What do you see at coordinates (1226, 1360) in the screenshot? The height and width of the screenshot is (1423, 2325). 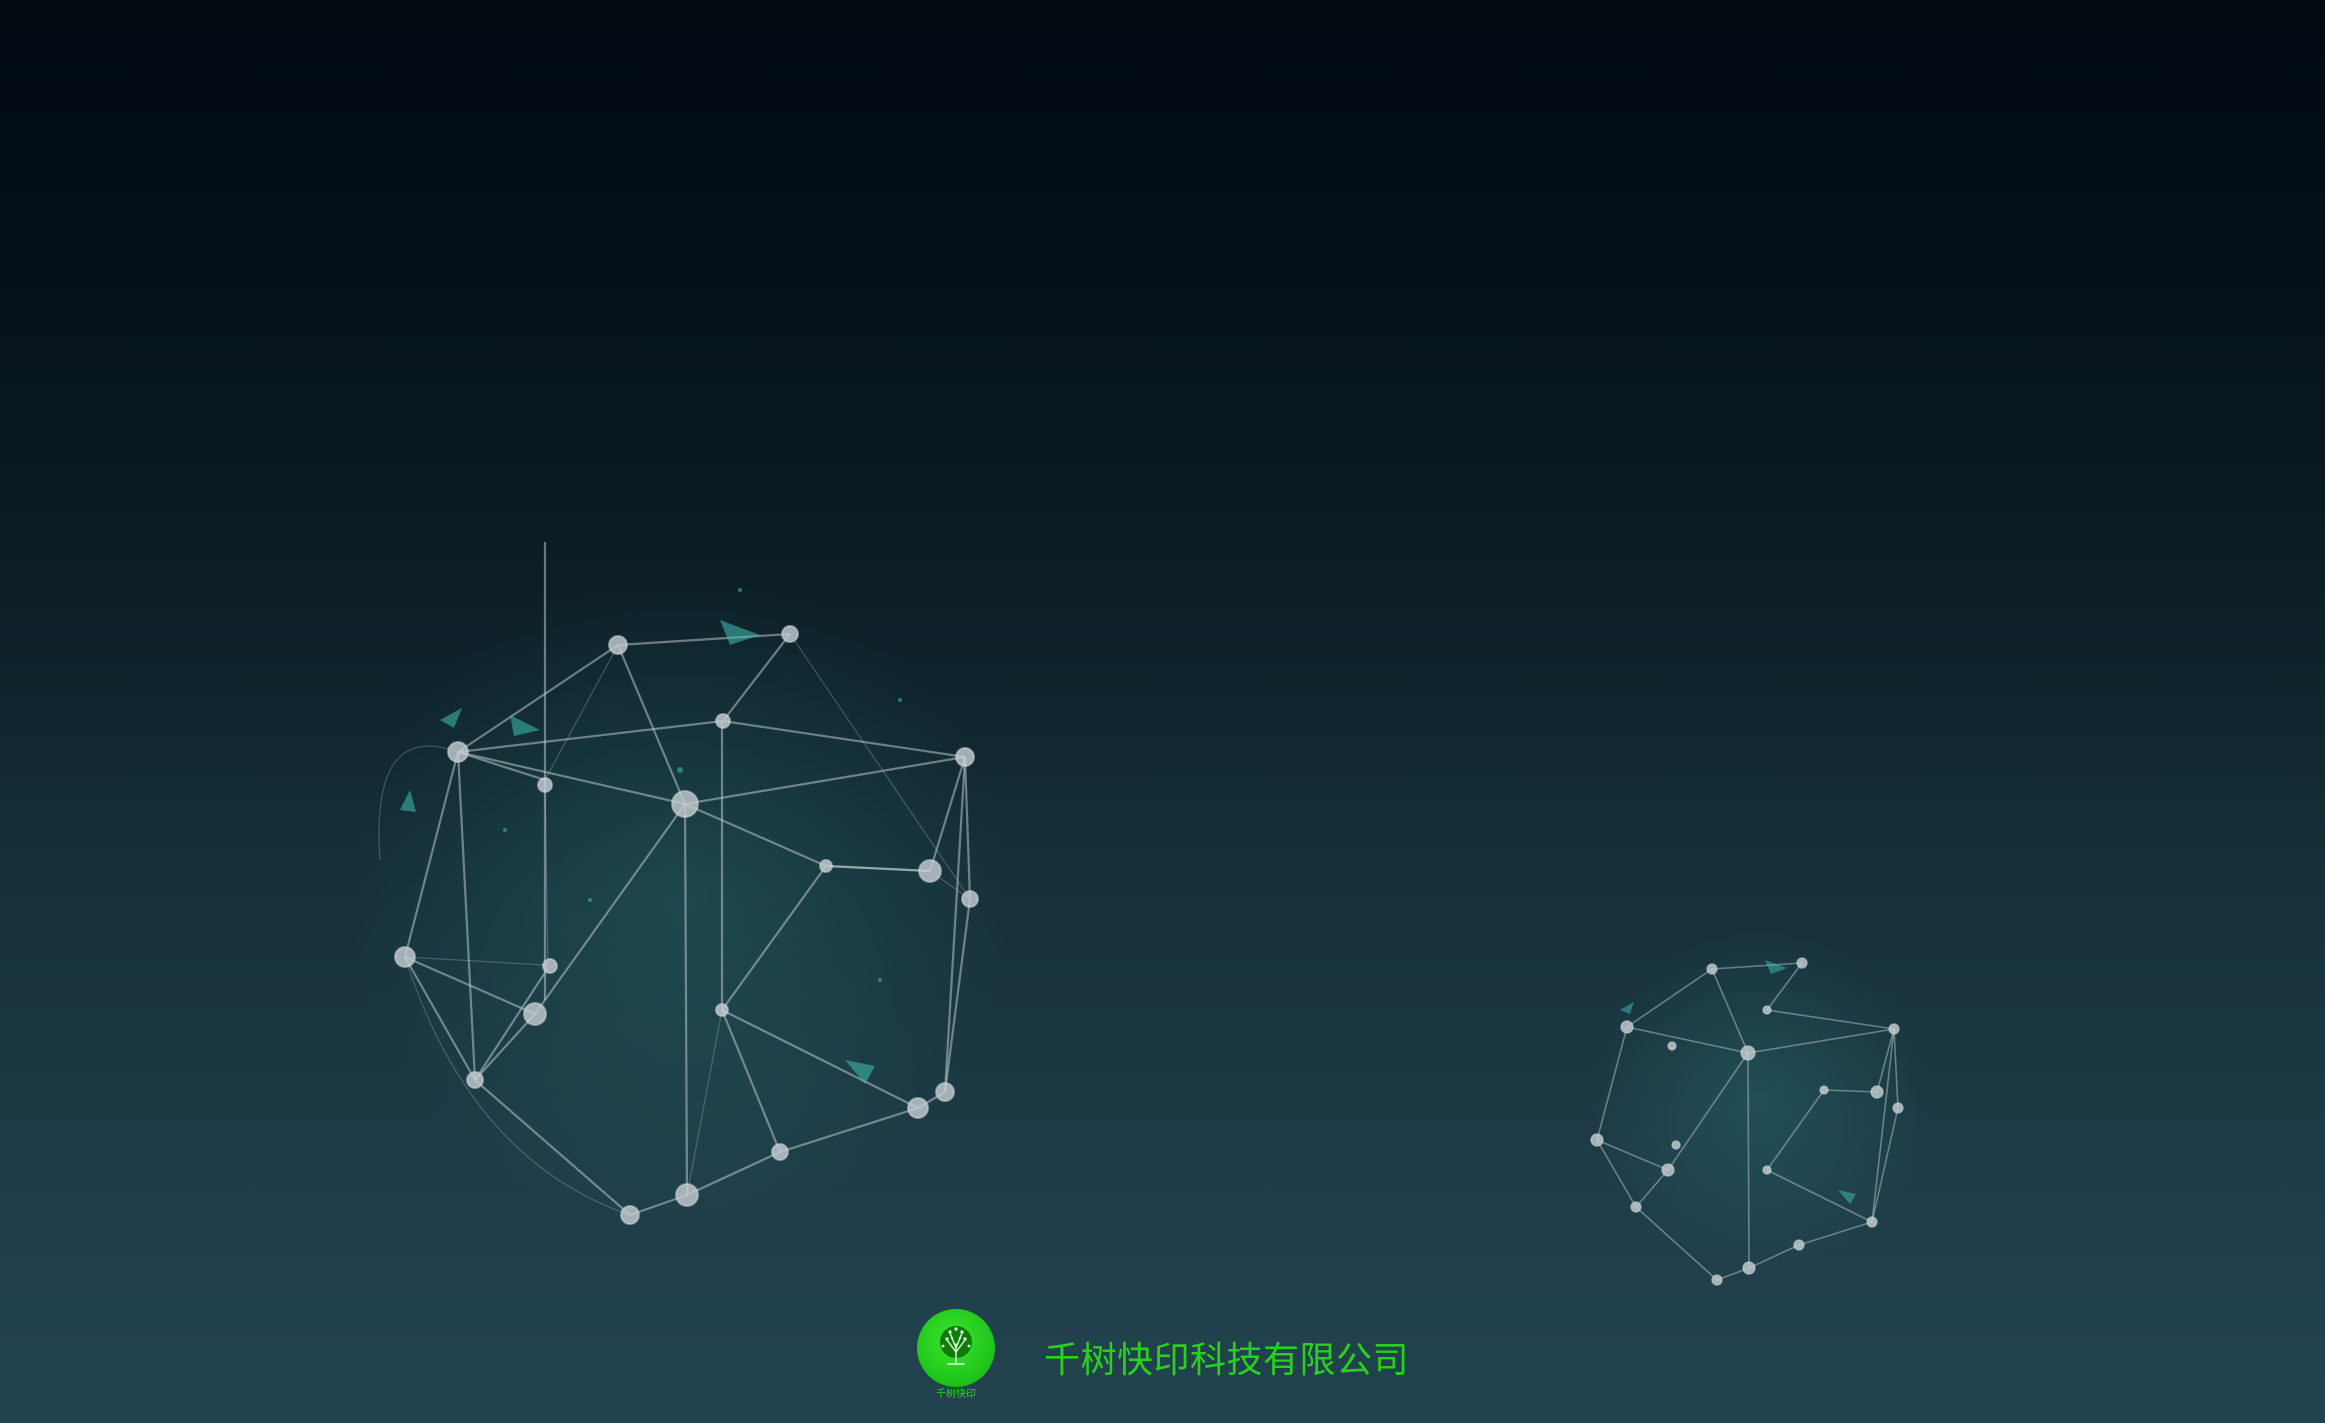 I see `company-name: 千树快印科技有限公司` at bounding box center [1226, 1360].